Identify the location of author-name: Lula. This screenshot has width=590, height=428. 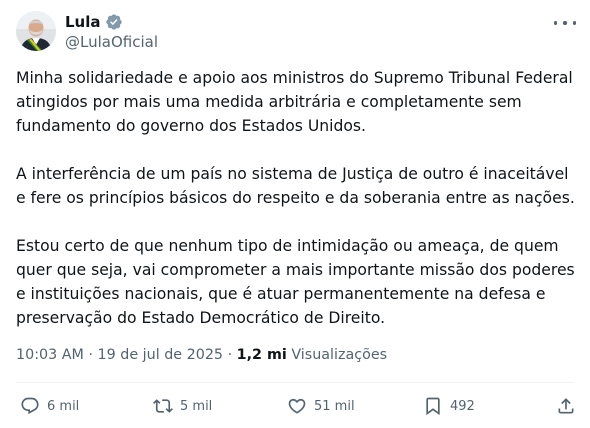
(94, 22).